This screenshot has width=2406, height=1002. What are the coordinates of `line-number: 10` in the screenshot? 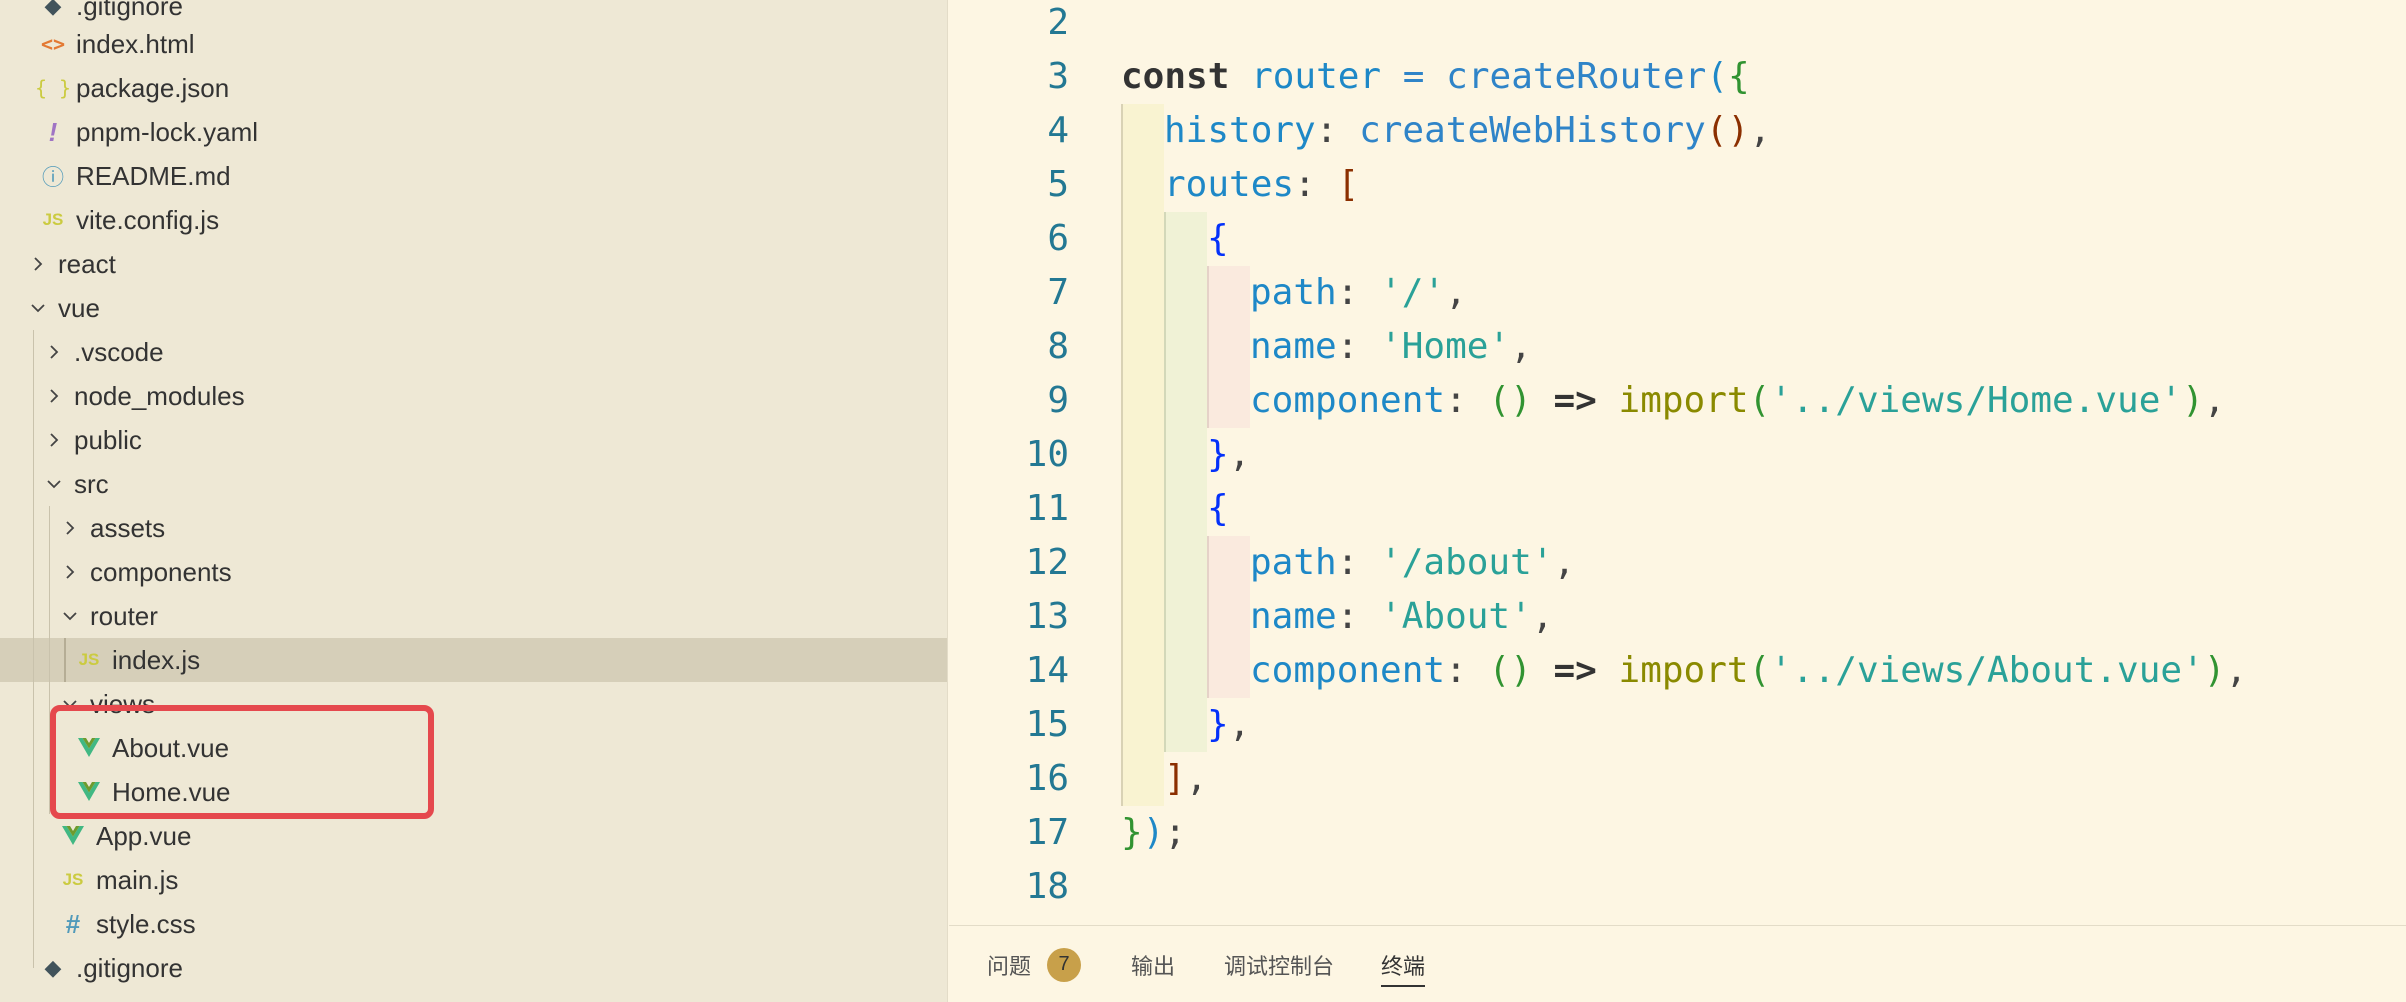 It's located at (1047, 454).